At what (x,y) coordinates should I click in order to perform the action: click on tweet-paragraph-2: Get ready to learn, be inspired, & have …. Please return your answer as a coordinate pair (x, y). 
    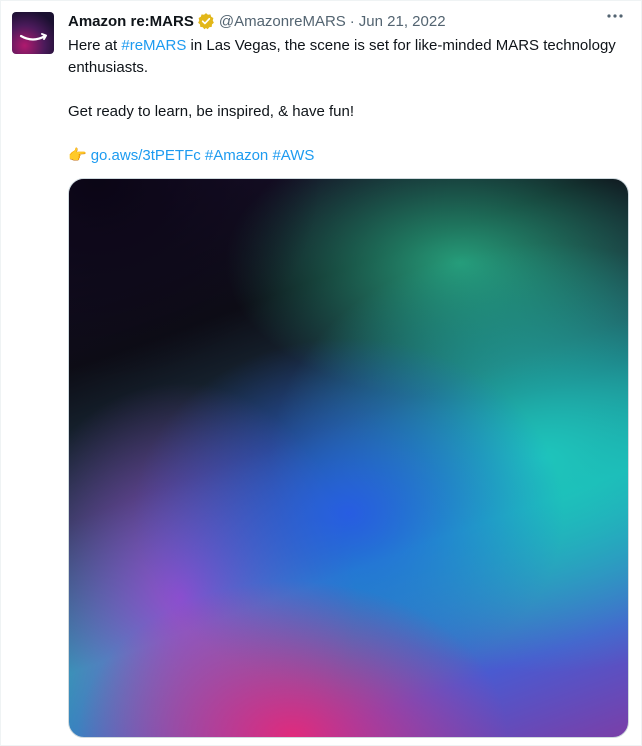
    Looking at the image, I should click on (211, 111).